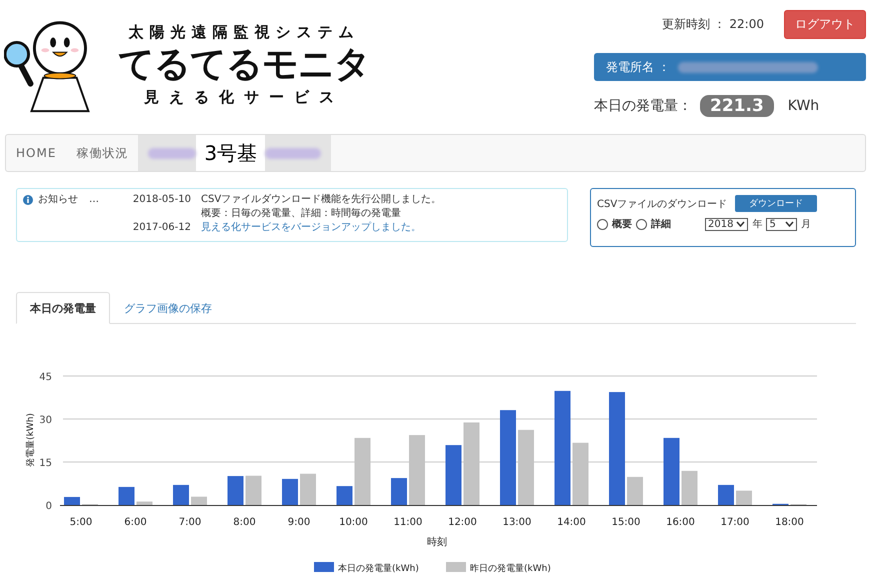 This screenshot has height=579, width=875. Describe the element at coordinates (45, 420) in the screenshot. I see `axis-tick-label: 30` at that location.